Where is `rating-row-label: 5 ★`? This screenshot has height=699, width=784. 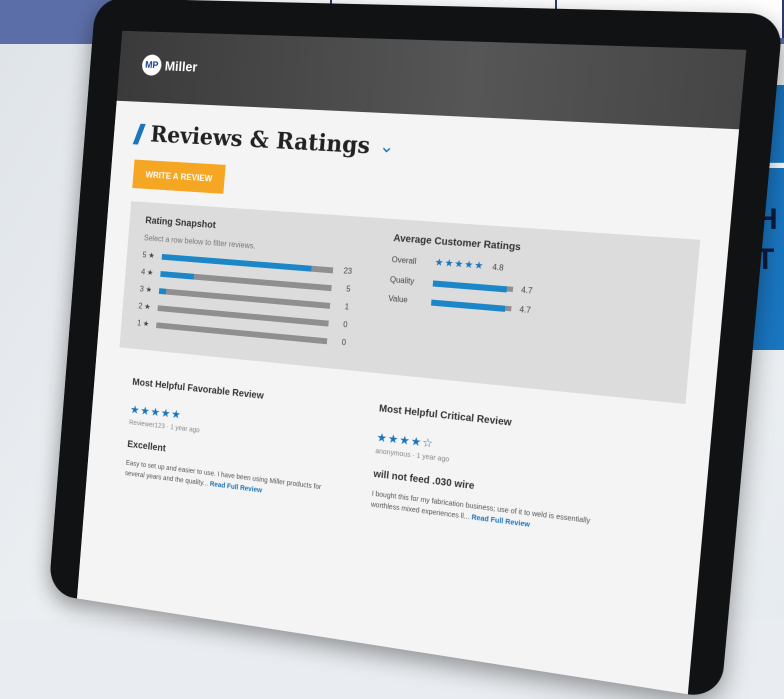
rating-row-label: 5 ★ is located at coordinates (148, 256).